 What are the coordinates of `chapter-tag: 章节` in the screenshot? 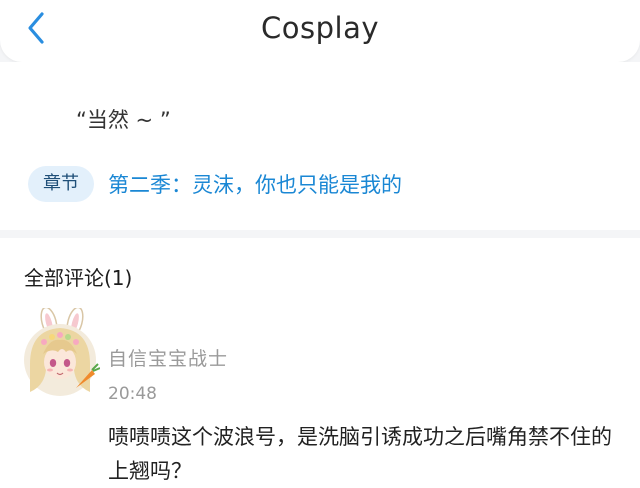 It's located at (61, 184).